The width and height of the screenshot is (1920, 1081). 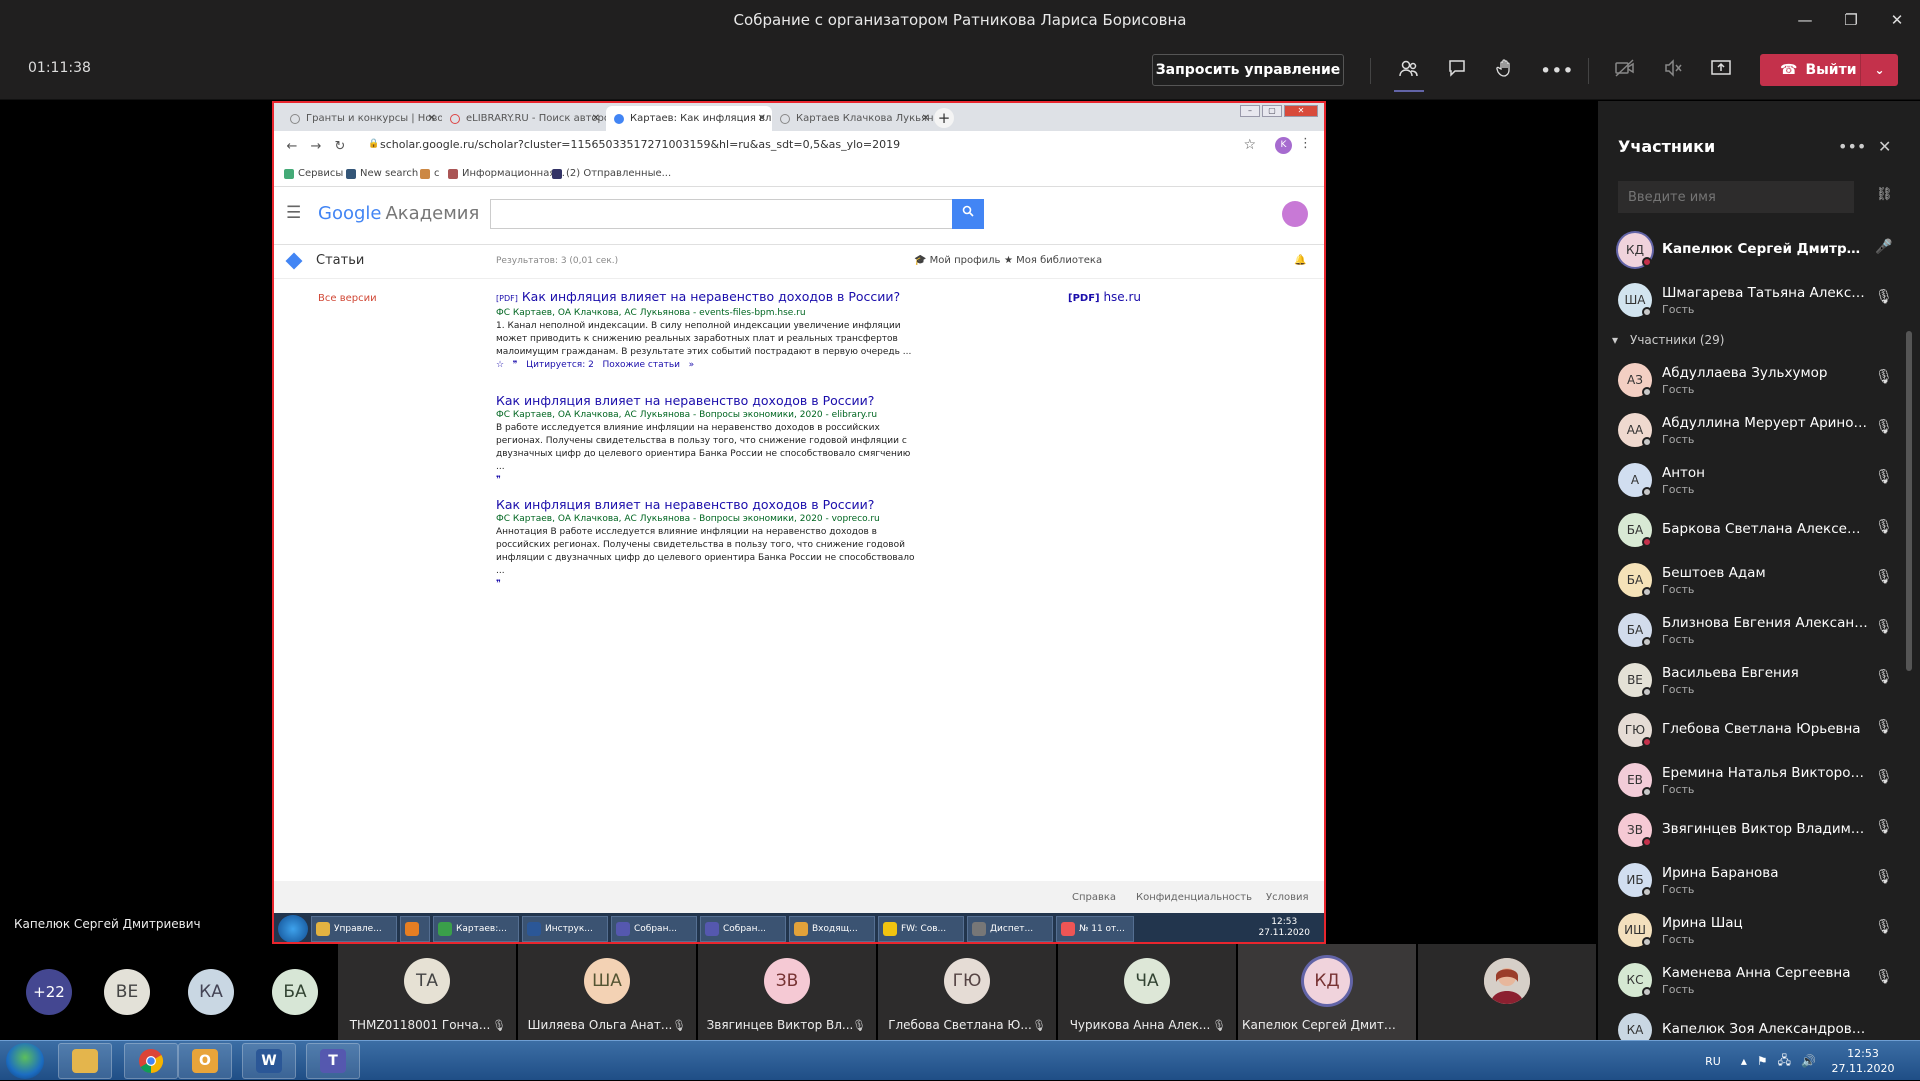 I want to click on participant-row: А Антон Гость 🎙, so click(x=1759, y=480).